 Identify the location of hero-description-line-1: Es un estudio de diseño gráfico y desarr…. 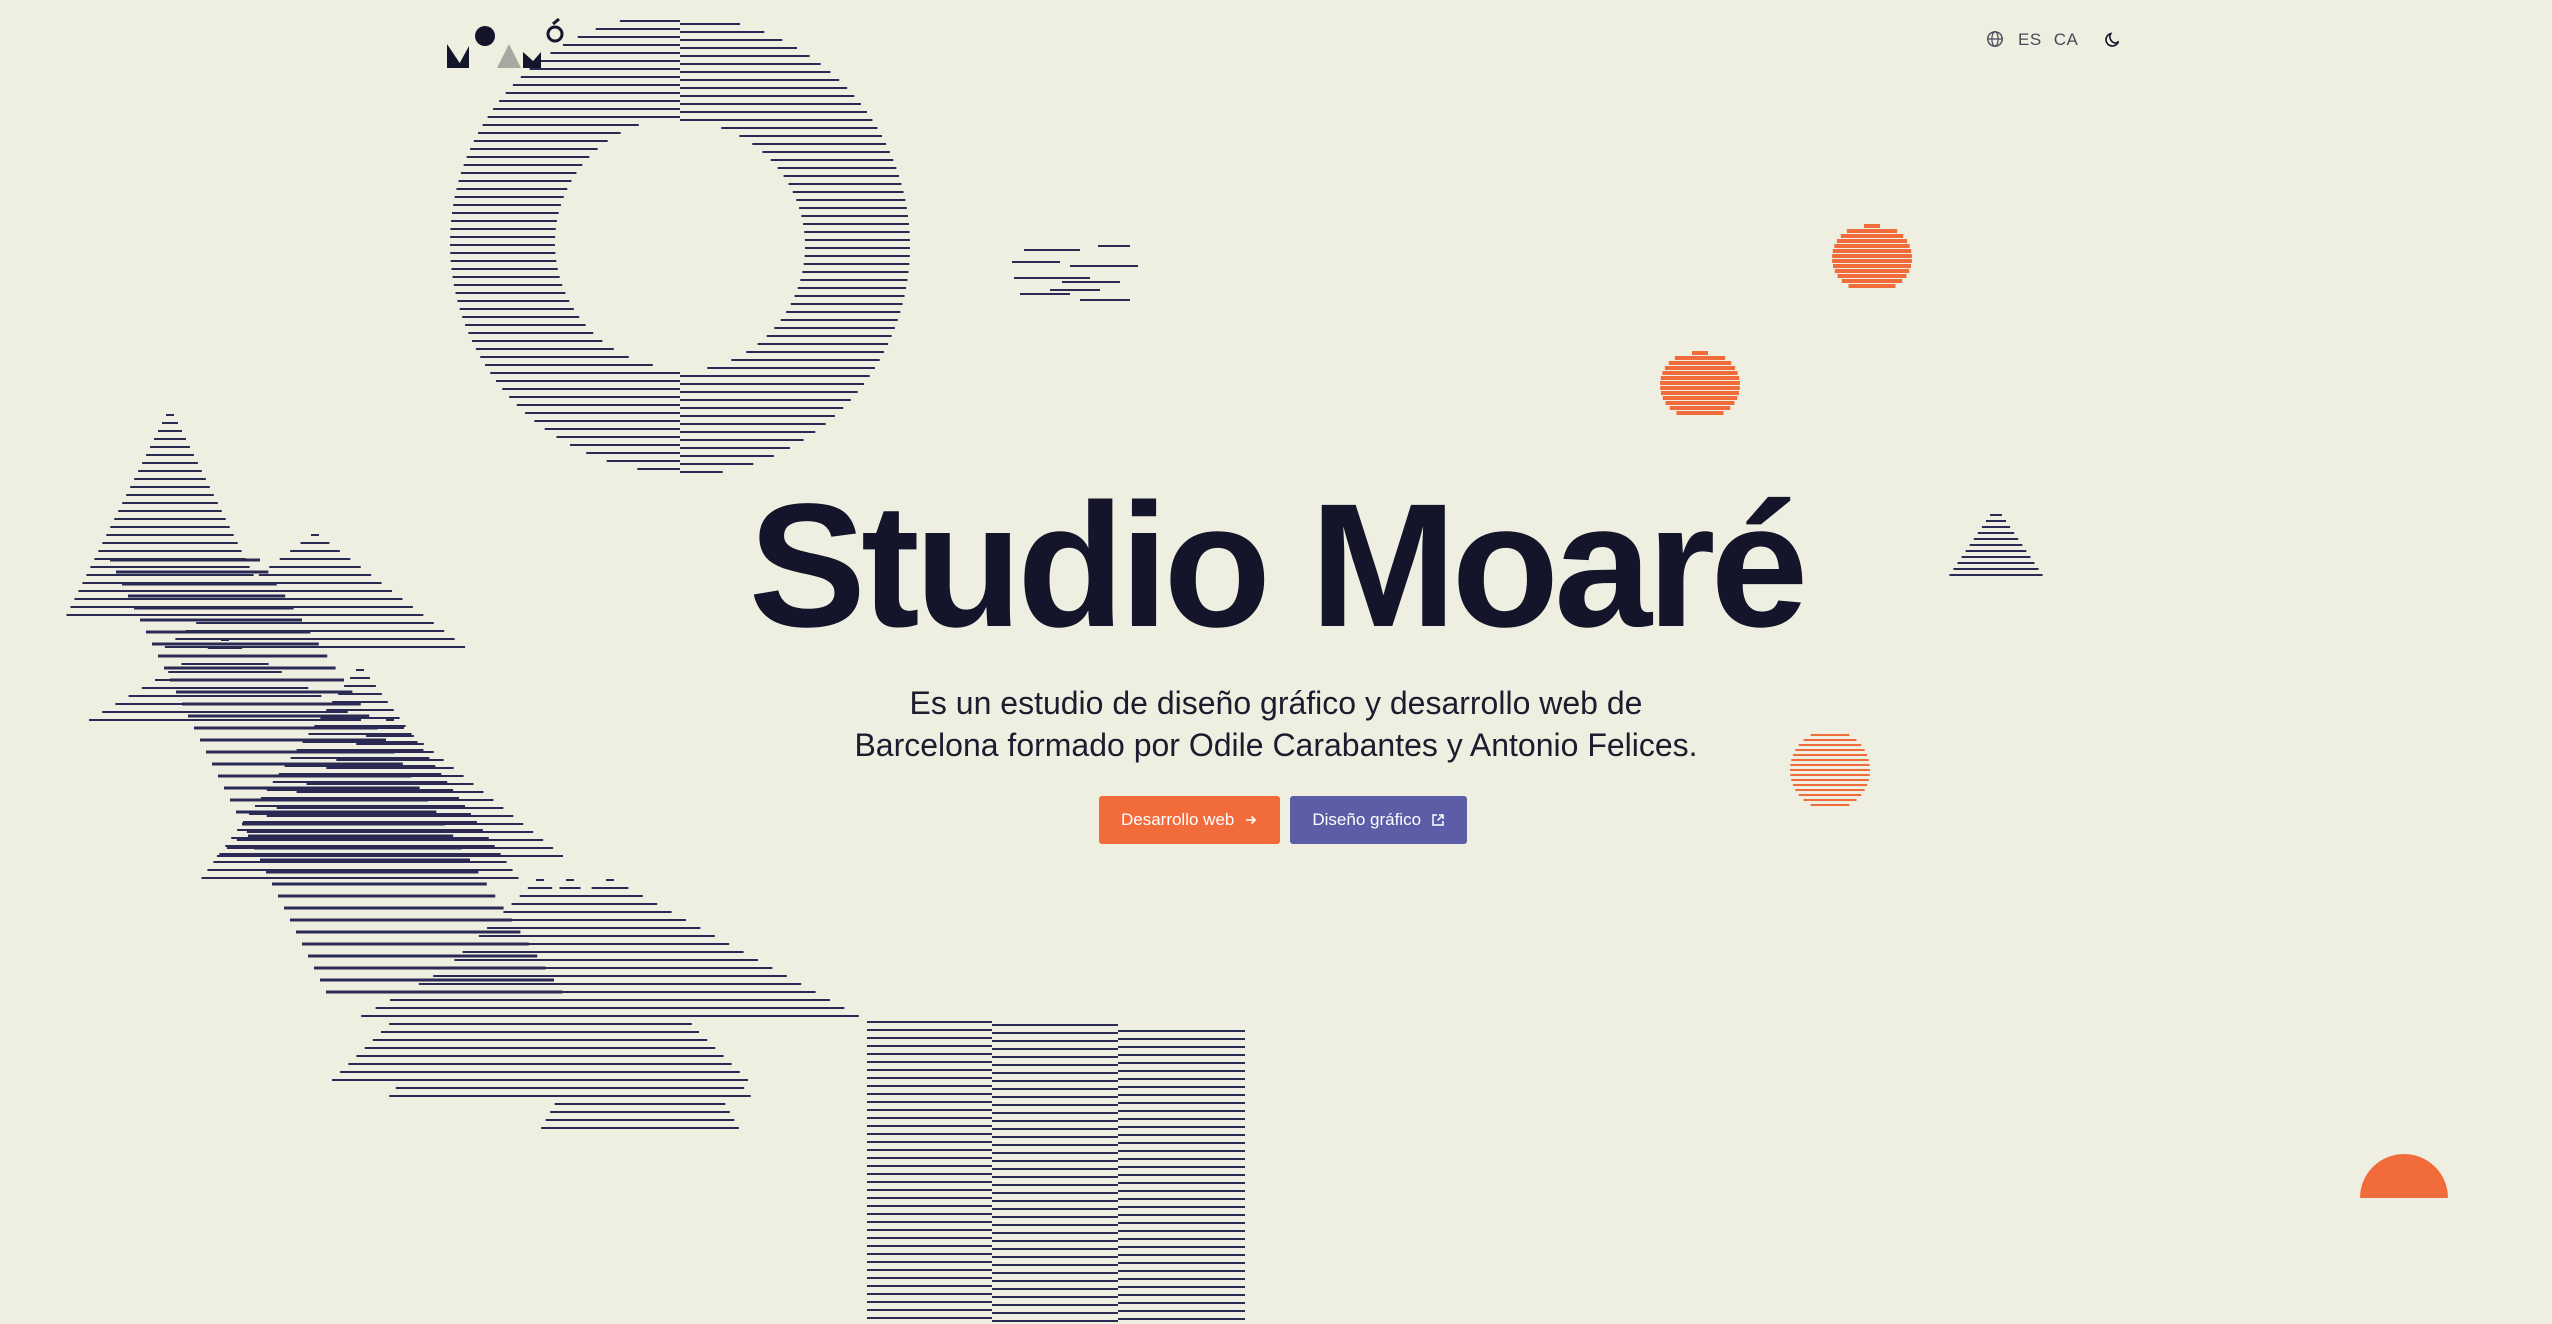
(1276, 703).